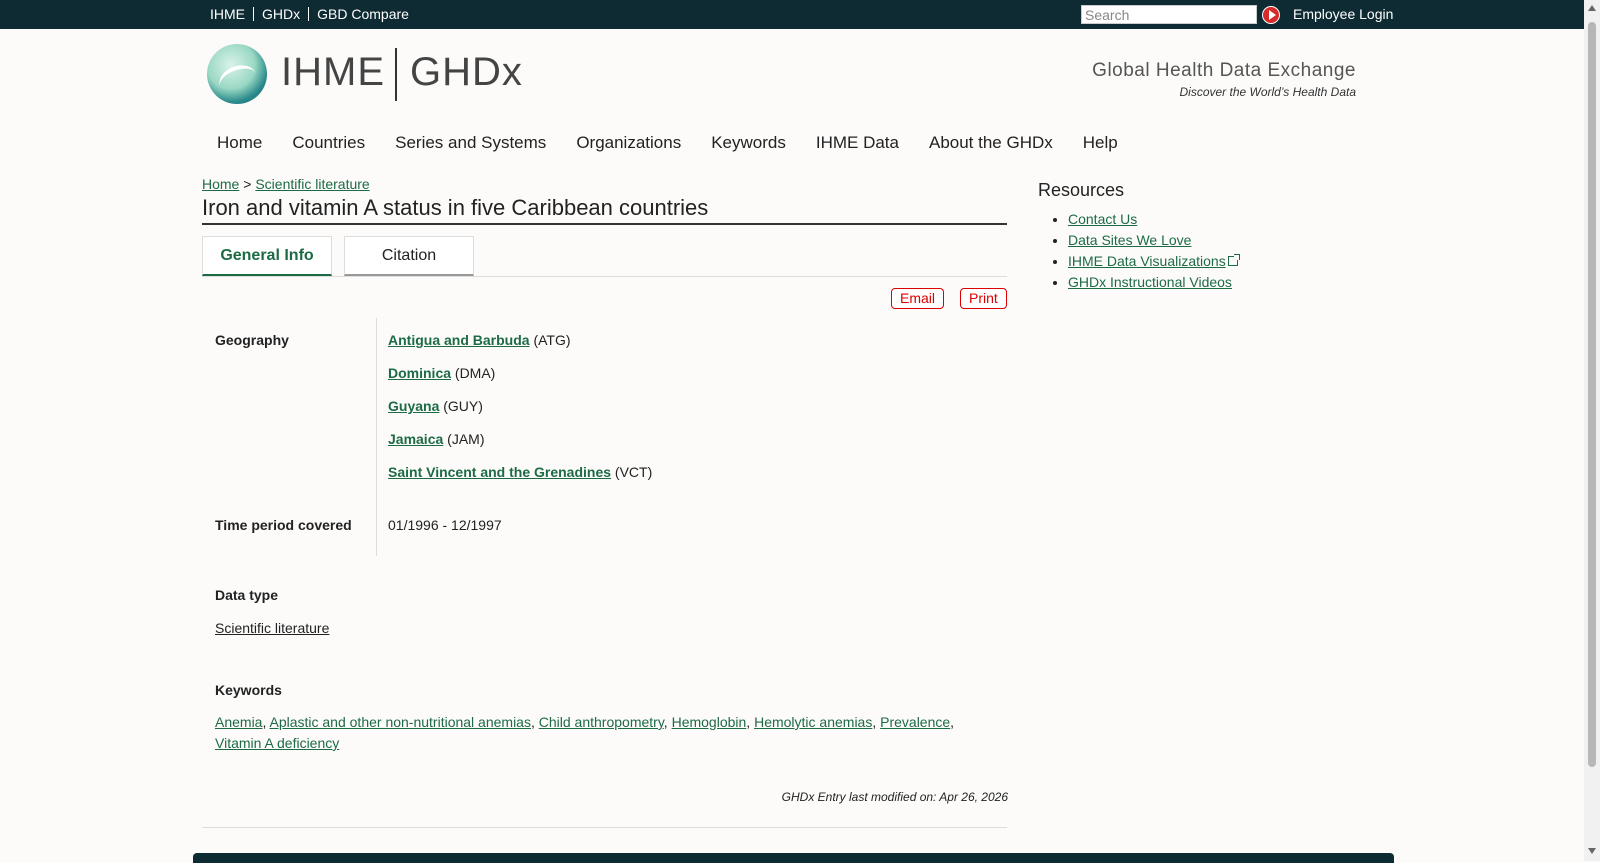 This screenshot has width=1600, height=863. I want to click on nav-item-series-and-systems: Series and Systems, so click(470, 143).